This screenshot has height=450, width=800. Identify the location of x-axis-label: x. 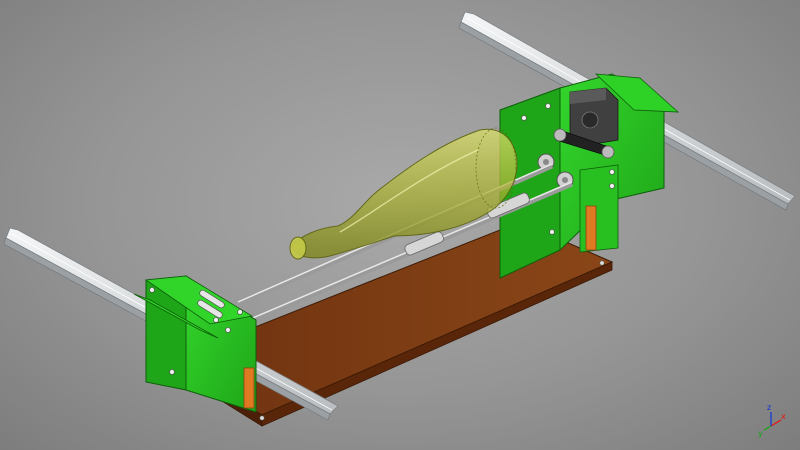
(783, 416).